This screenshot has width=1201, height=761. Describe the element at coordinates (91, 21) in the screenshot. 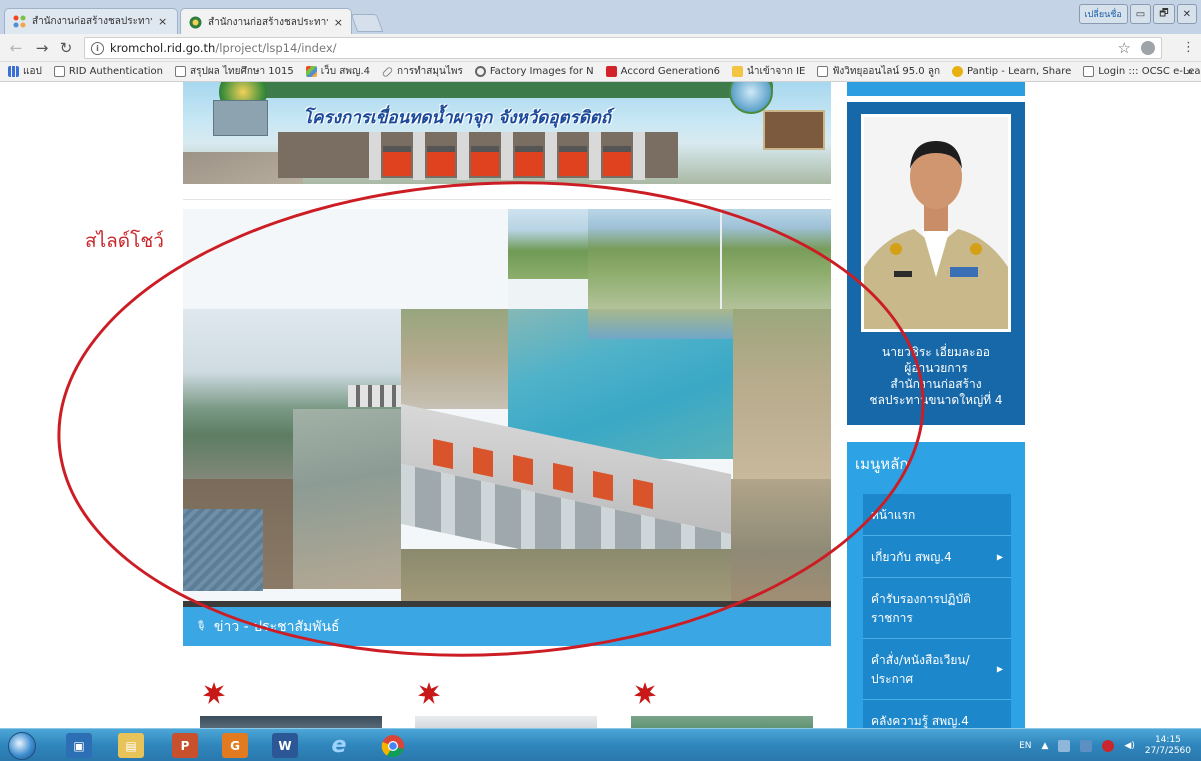

I see `browser-tab-1: สำนักงานก่อสร้างชลประทานฯ ×` at that location.